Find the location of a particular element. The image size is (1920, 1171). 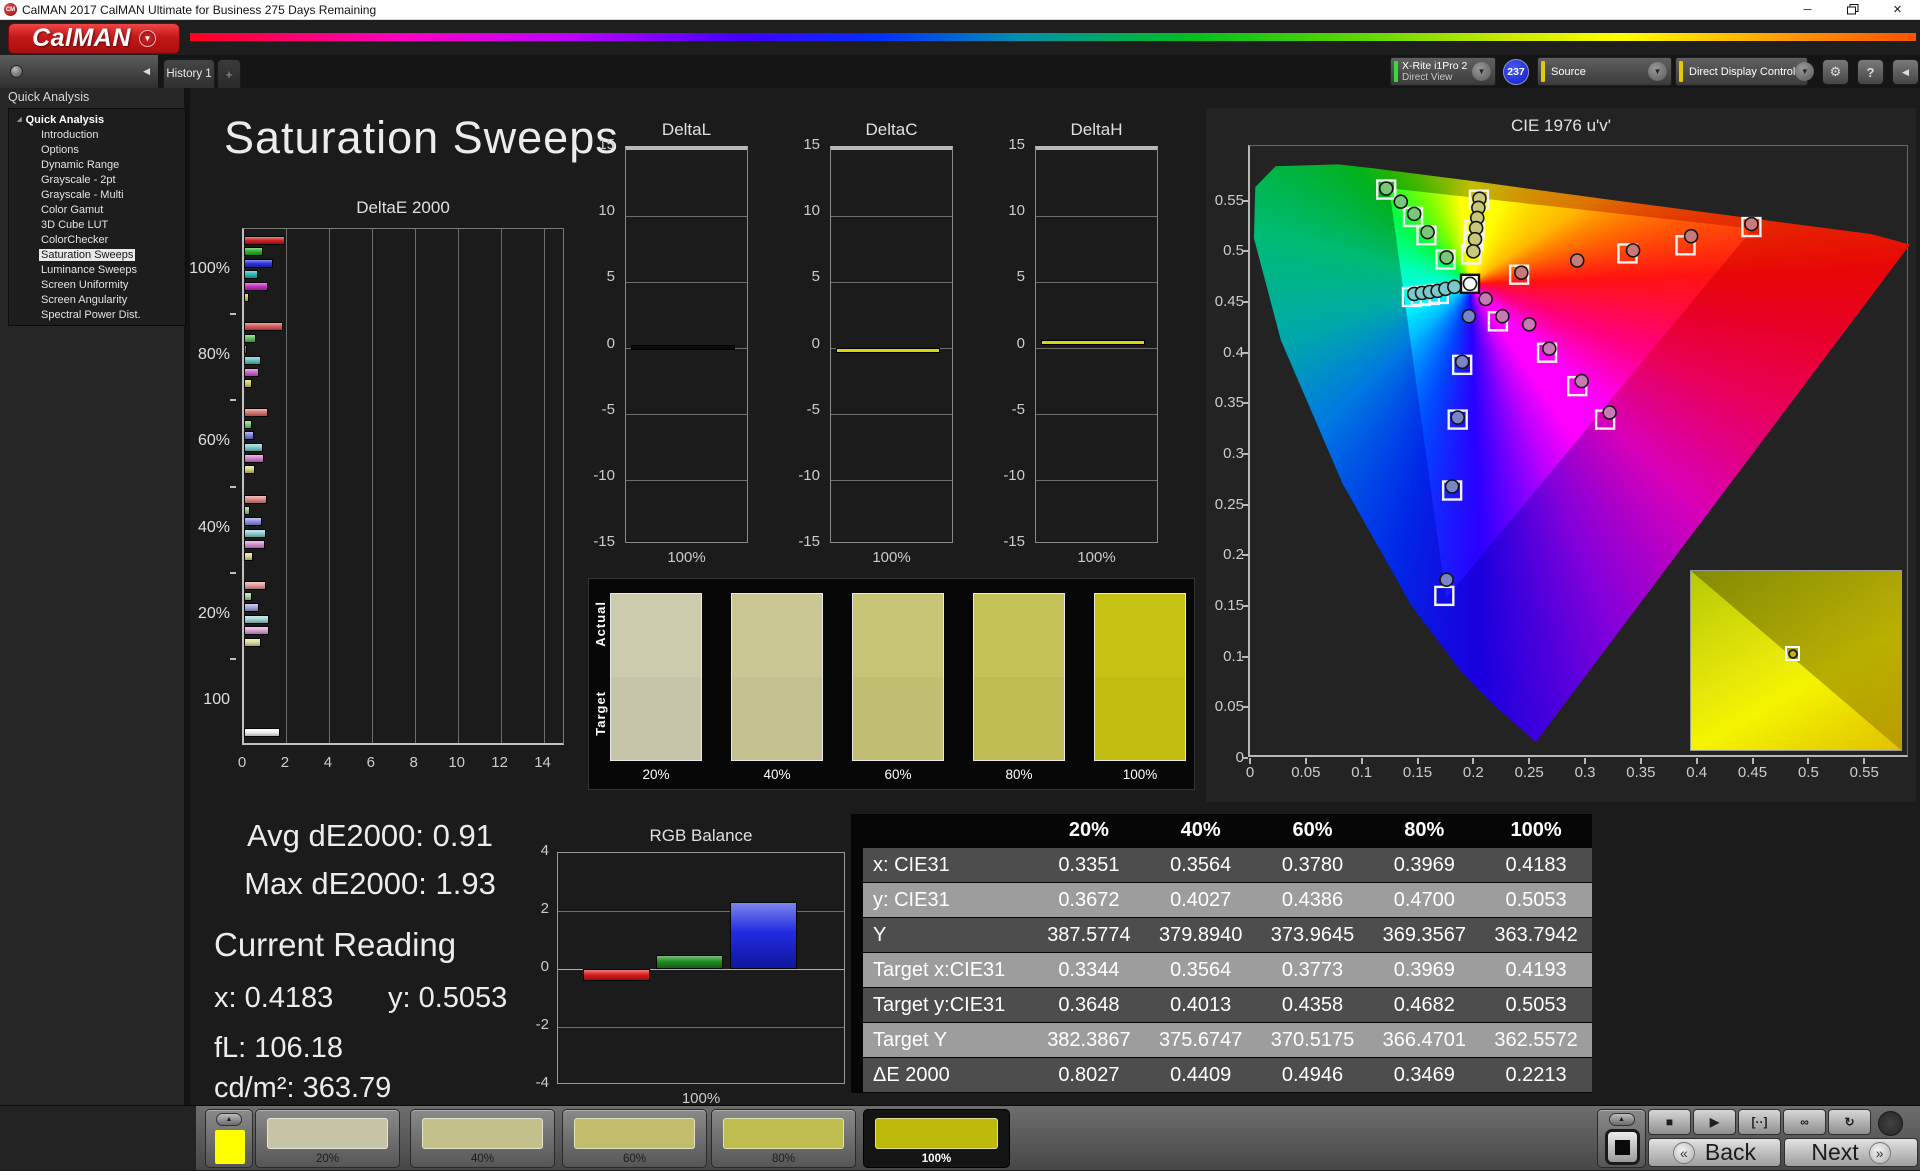

tab-history-1: History 1 is located at coordinates (189, 73).